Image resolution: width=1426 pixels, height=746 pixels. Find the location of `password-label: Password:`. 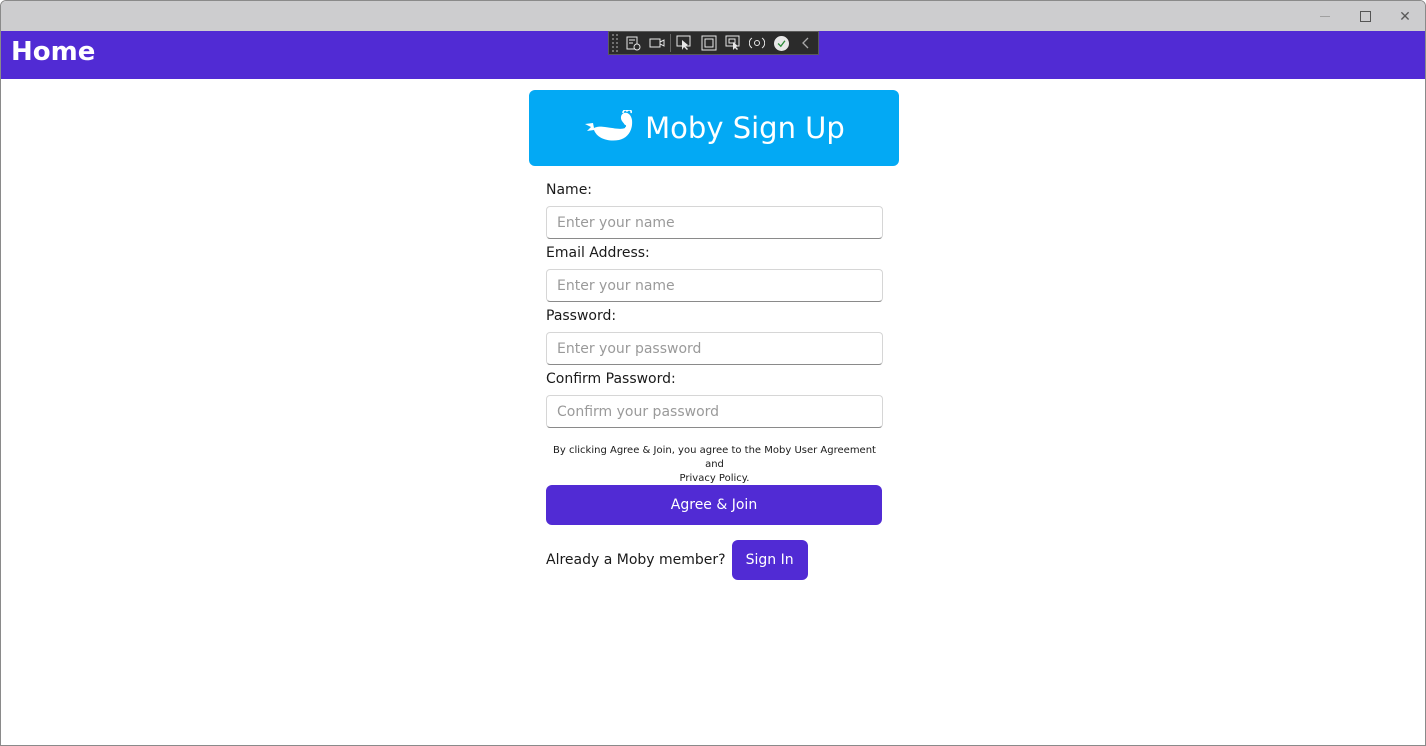

password-label: Password: is located at coordinates (581, 316).